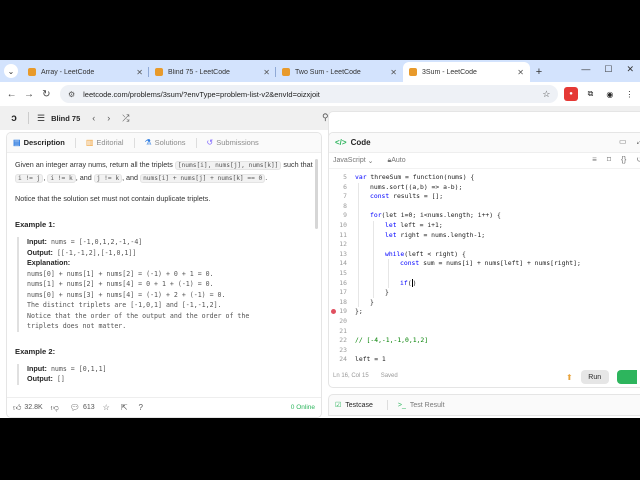 The image size is (640, 480). Describe the element at coordinates (46, 94) in the screenshot. I see `reload-icon: ↻` at that location.